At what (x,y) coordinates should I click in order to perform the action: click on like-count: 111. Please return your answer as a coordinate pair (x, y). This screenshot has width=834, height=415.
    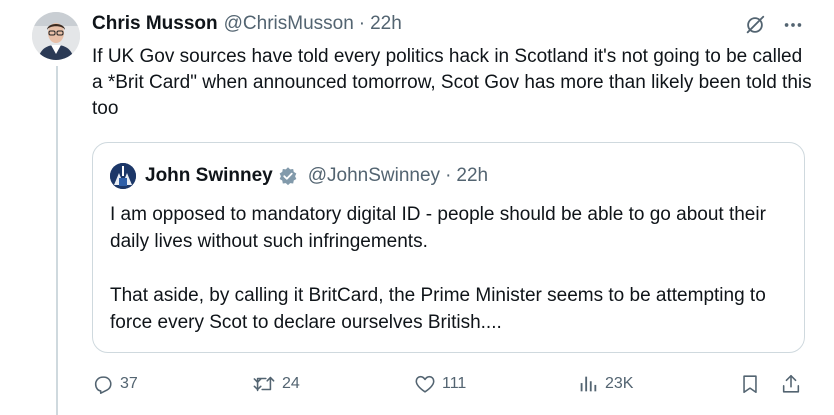
    Looking at the image, I should click on (454, 383).